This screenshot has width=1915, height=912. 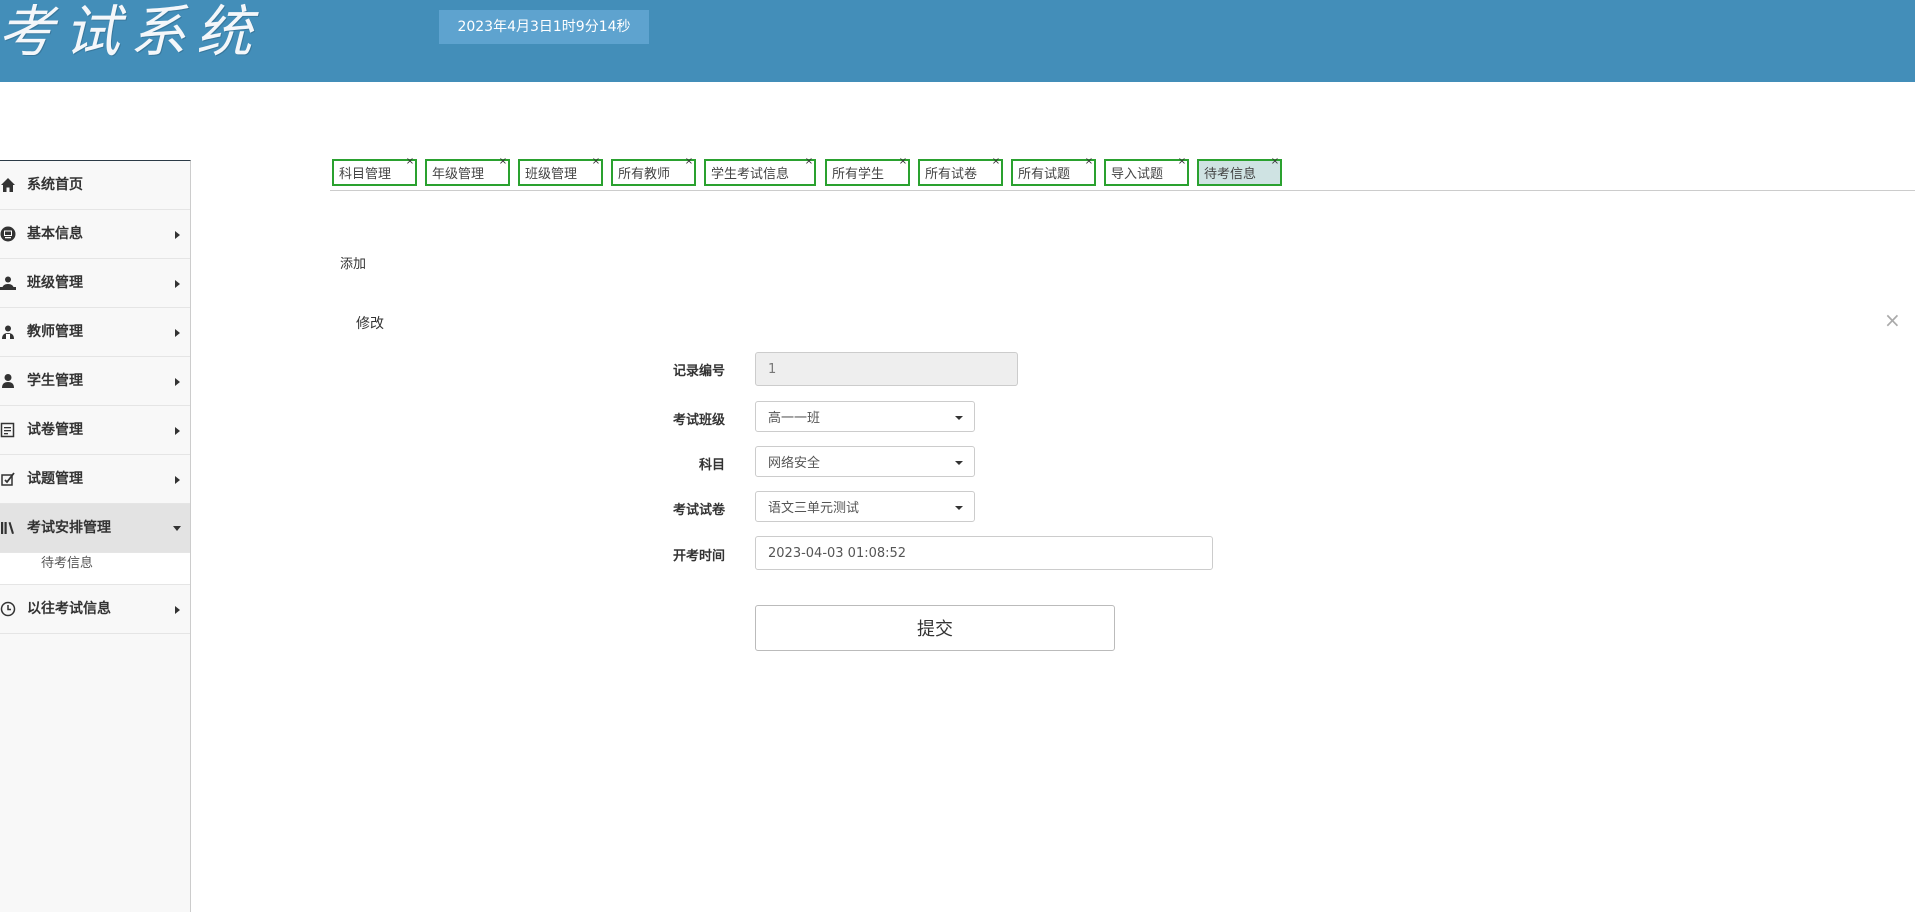 What do you see at coordinates (95, 479) in the screenshot?
I see `sidebar-item-question-management: 试题管理` at bounding box center [95, 479].